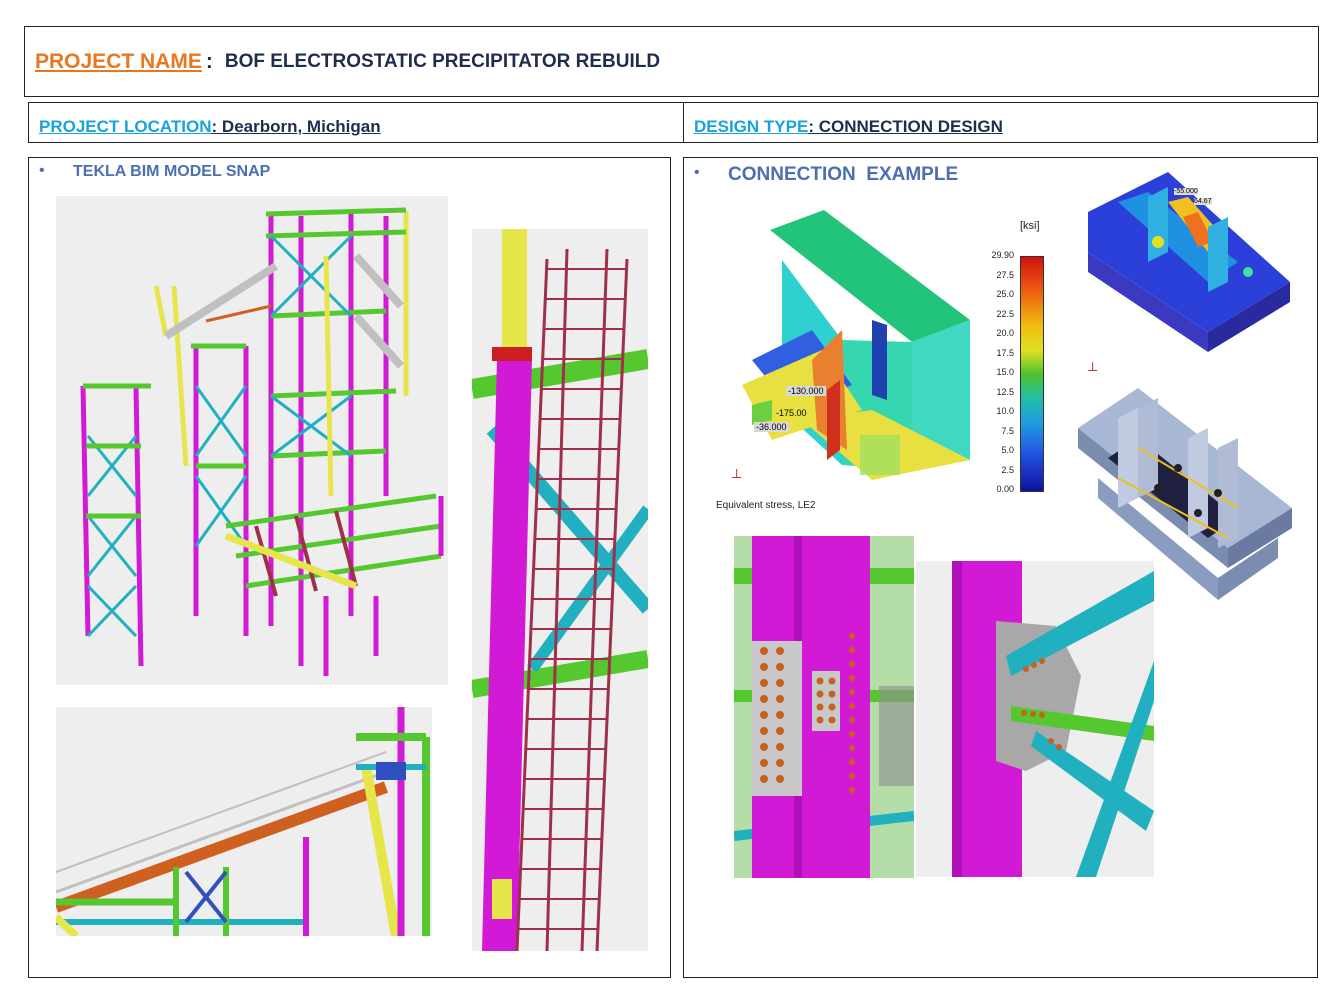 The height and width of the screenshot is (1008, 1344). I want to click on stress-annotation-3: -36.000, so click(771, 427).